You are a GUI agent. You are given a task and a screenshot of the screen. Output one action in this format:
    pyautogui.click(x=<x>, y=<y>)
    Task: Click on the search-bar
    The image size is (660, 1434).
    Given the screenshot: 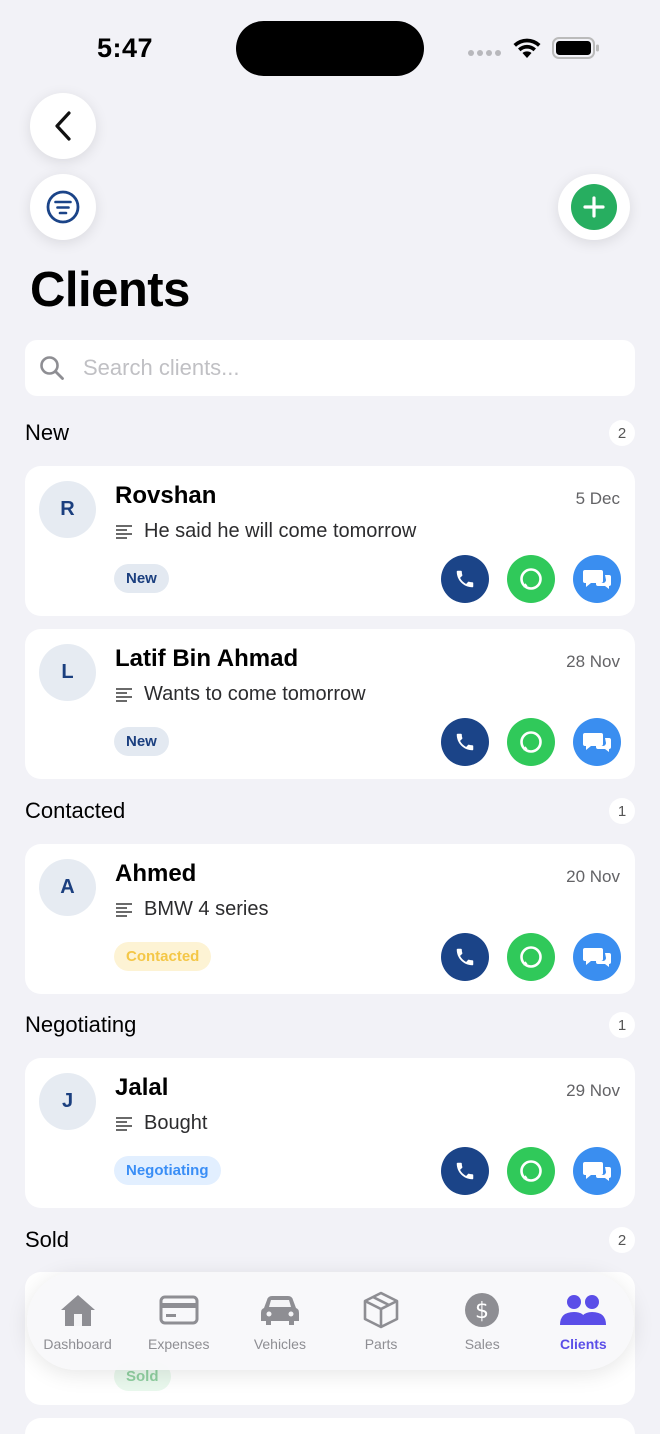 What is the action you would take?
    pyautogui.click(x=330, y=368)
    